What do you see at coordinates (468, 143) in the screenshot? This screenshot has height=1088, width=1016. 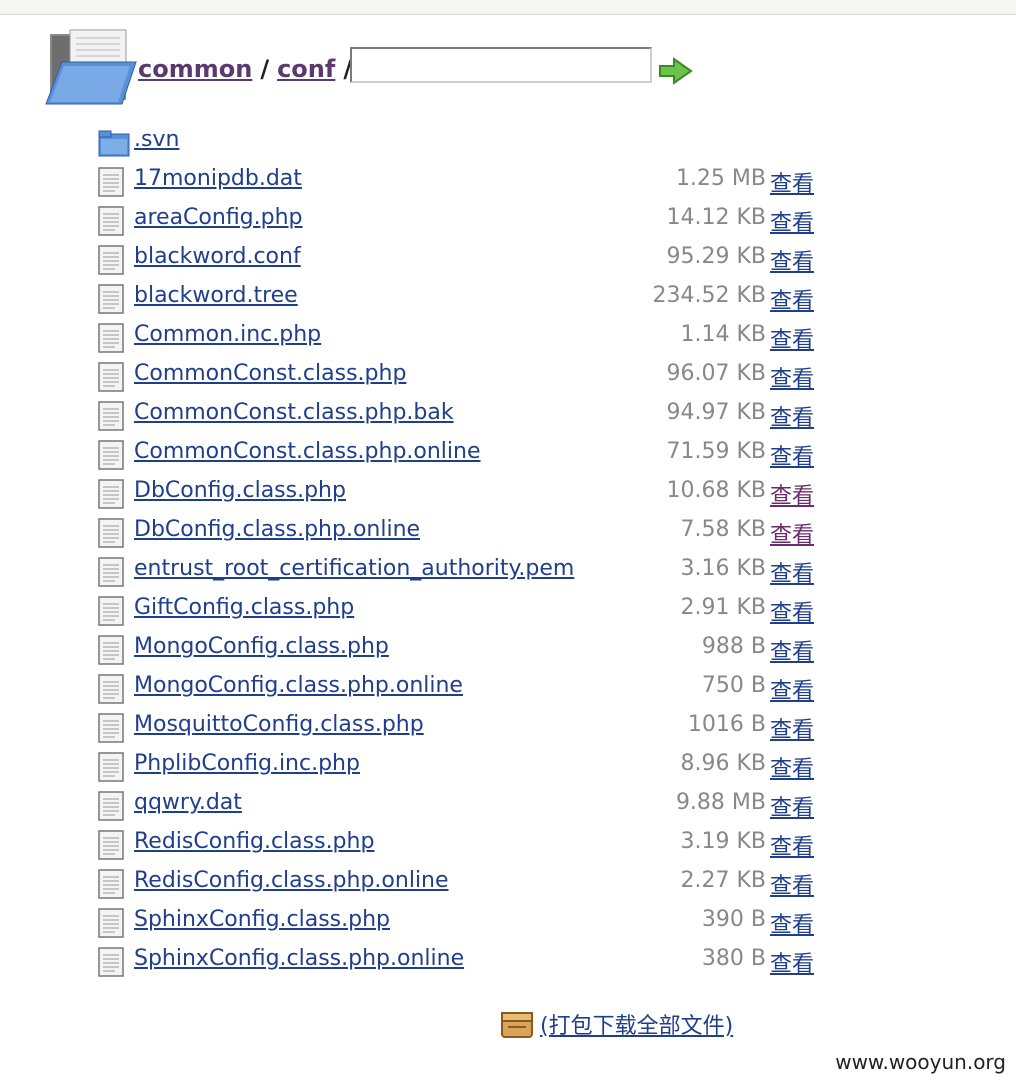 I see `folder-row: .svn` at bounding box center [468, 143].